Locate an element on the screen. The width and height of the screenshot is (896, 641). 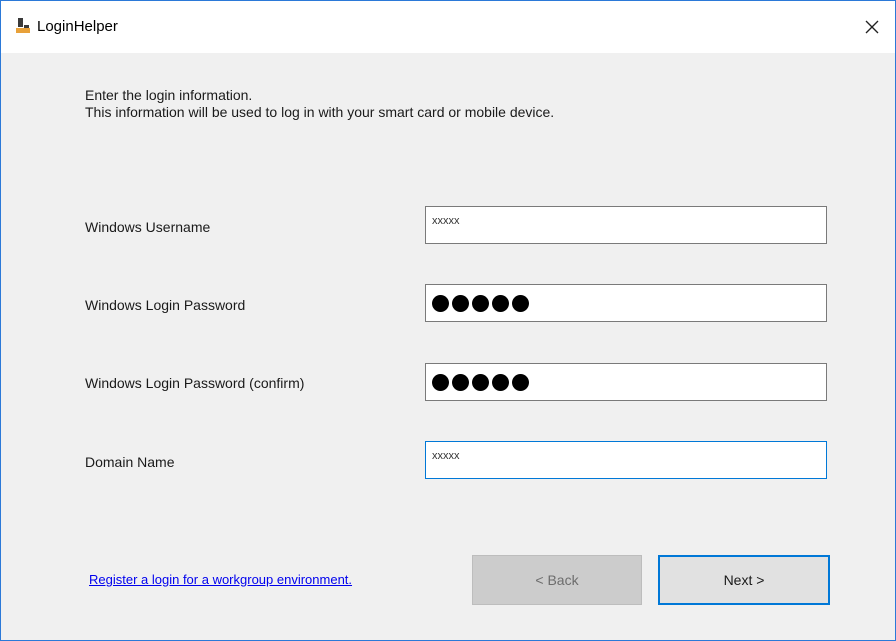
app-user-icon is located at coordinates (23, 25).